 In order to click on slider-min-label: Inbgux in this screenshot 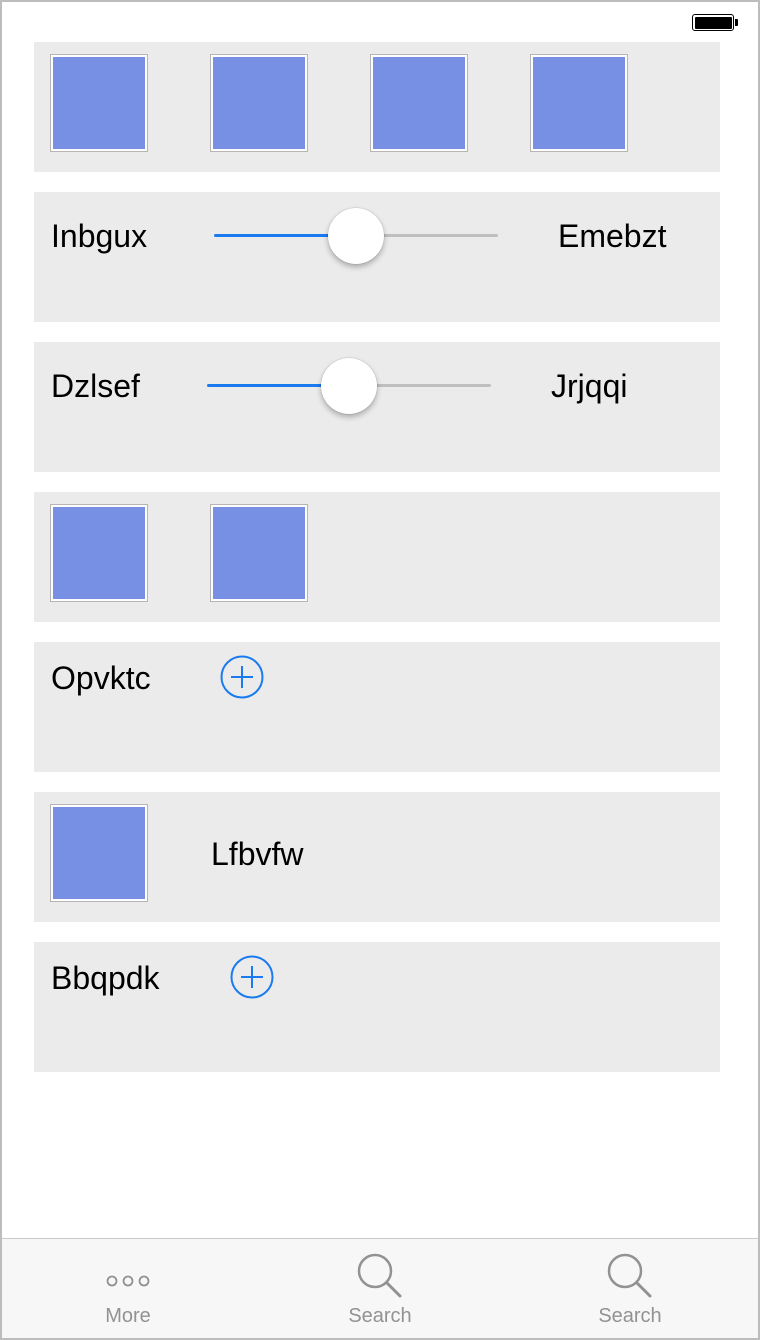, I will do `click(99, 236)`.